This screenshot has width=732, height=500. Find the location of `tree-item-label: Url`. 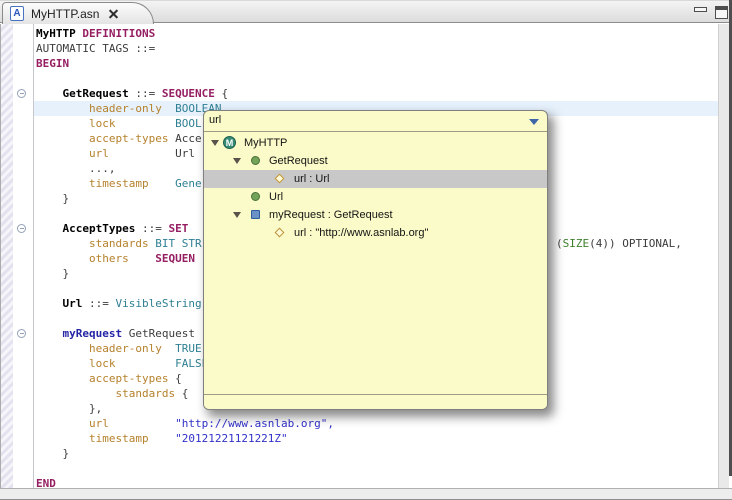

tree-item-label: Url is located at coordinates (276, 197).